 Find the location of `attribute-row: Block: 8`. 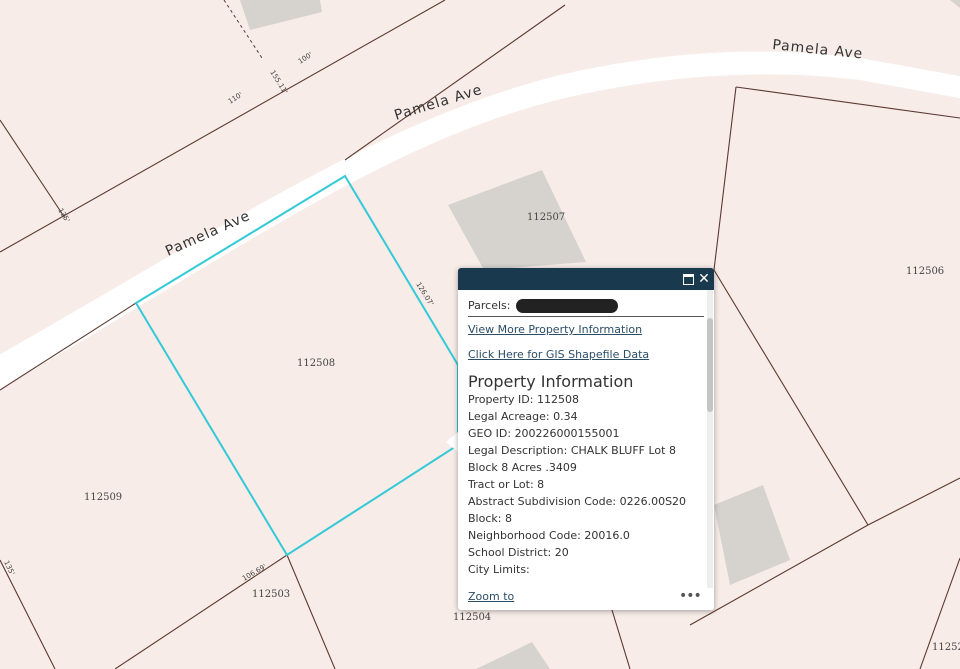

attribute-row: Block: 8 is located at coordinates (490, 518).